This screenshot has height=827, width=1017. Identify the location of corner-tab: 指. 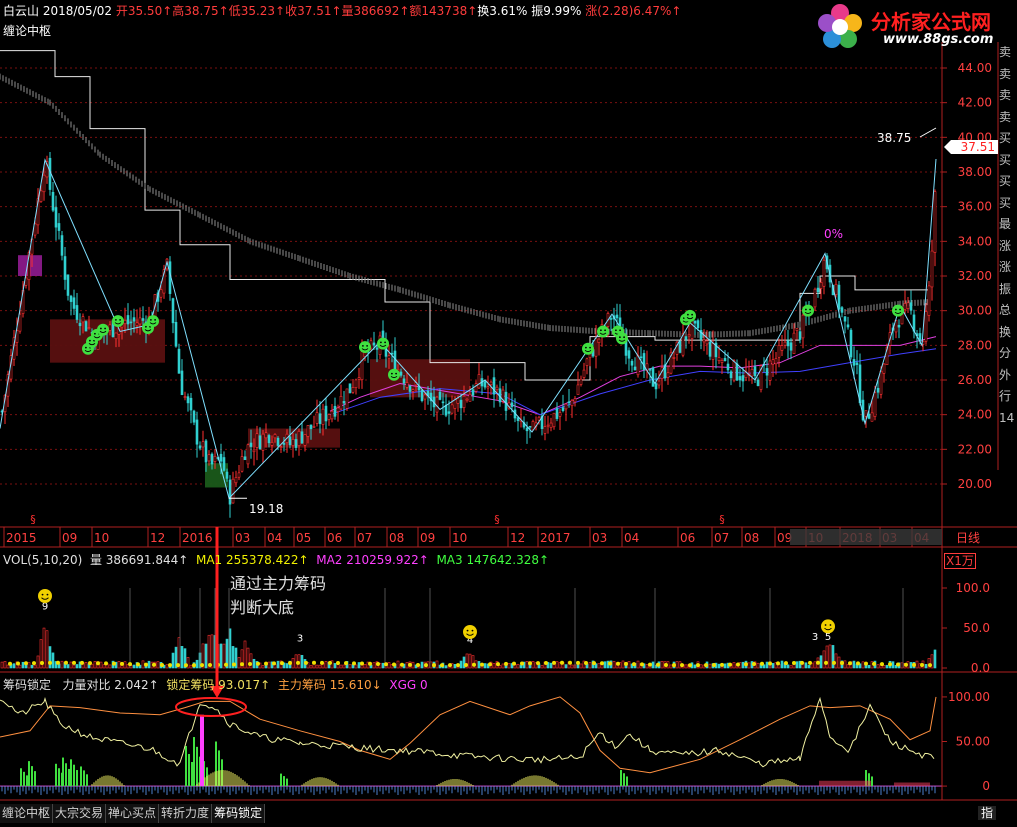
(987, 813).